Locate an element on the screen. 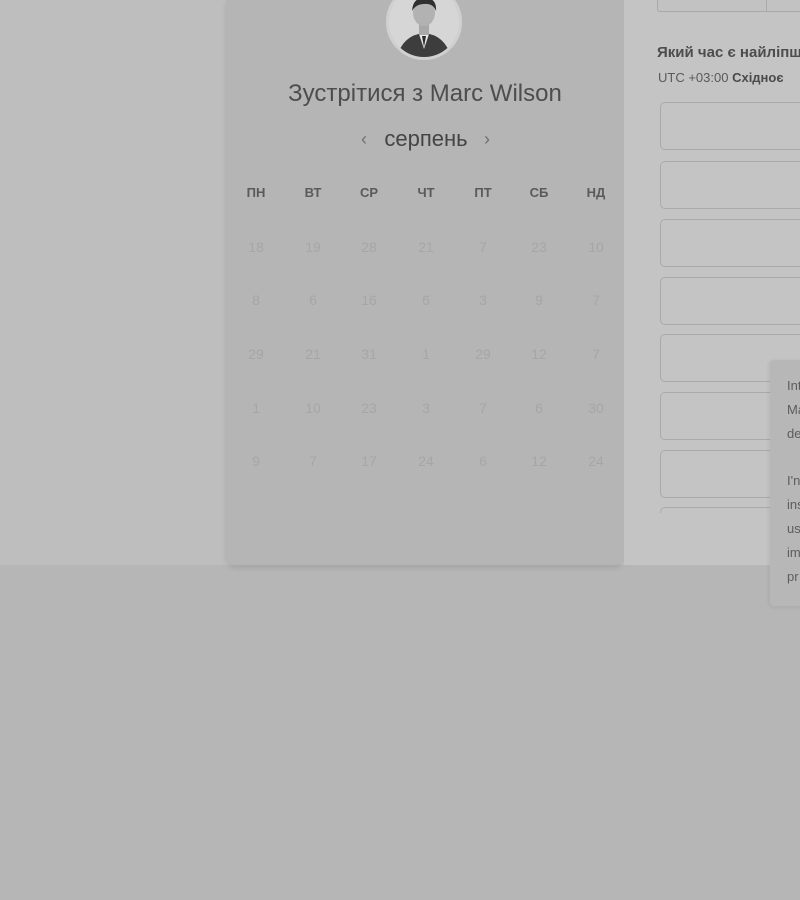 The image size is (800, 900). month-label: серпень is located at coordinates (426, 138).